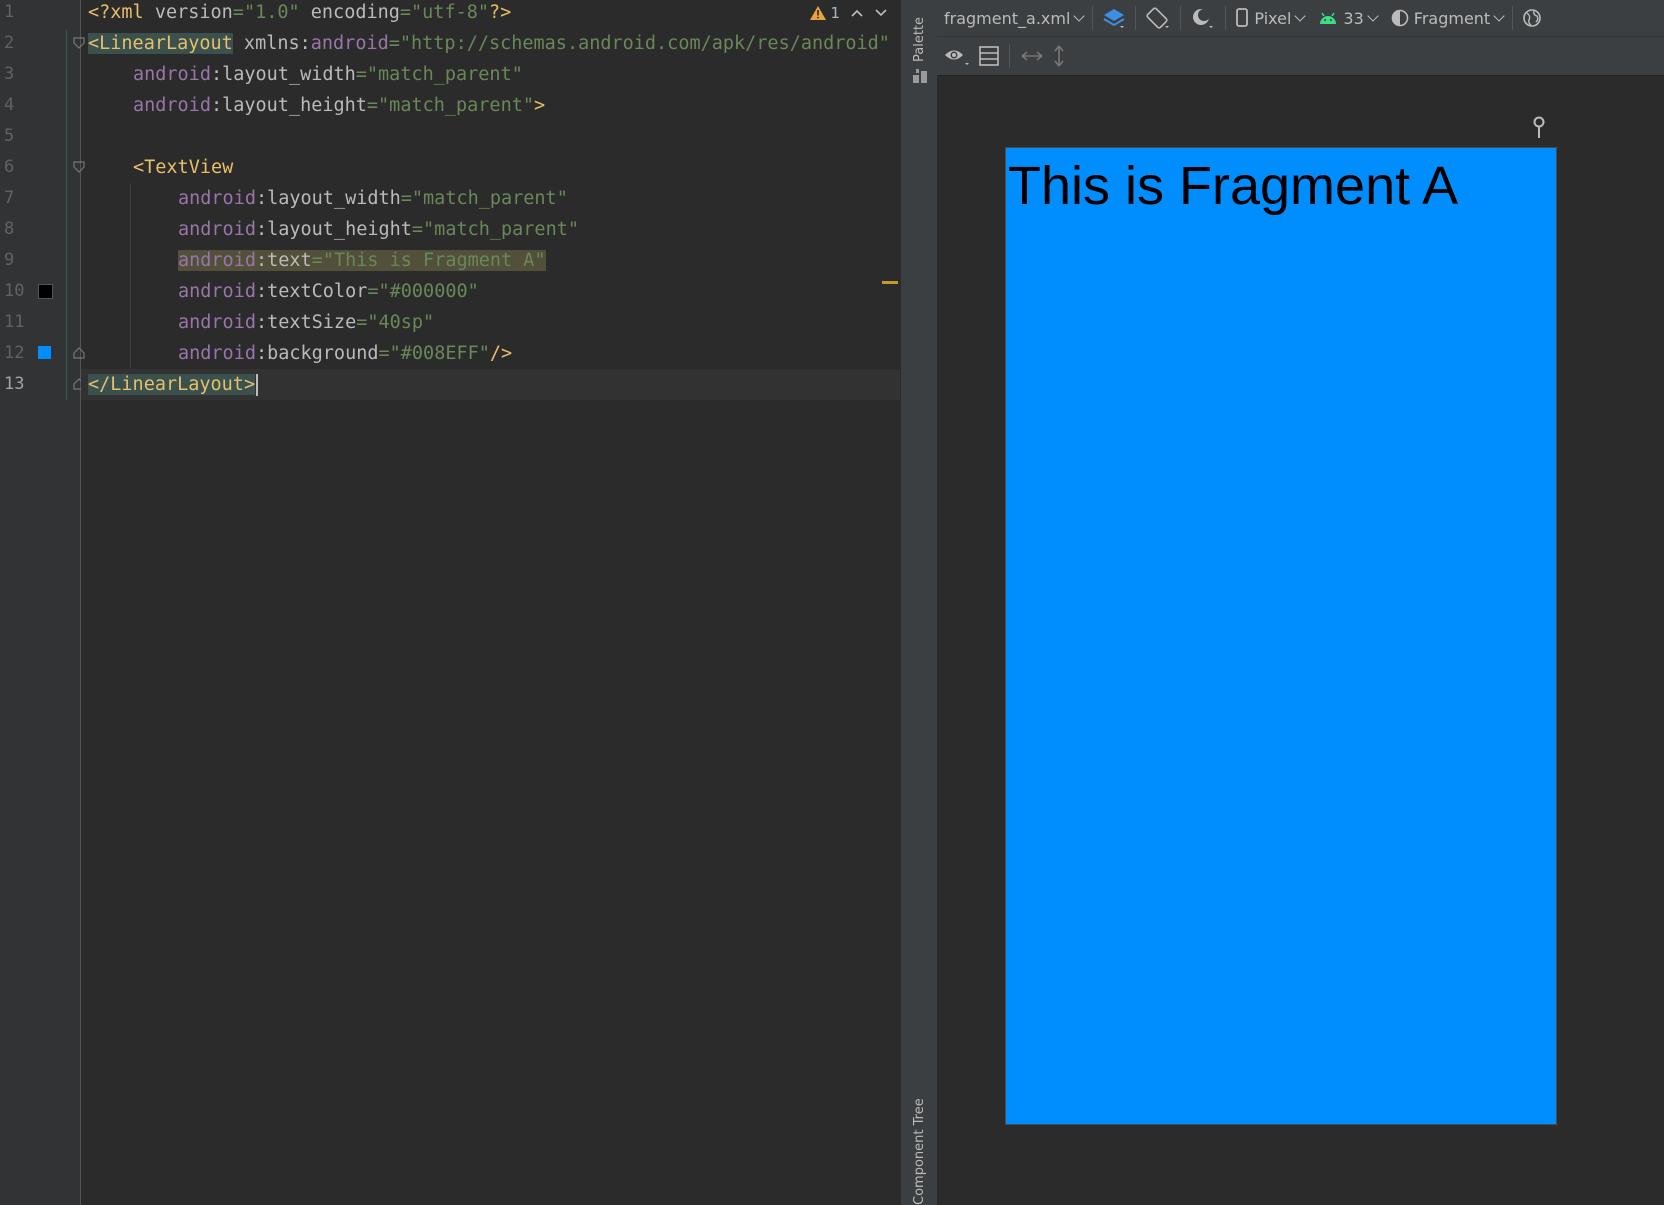 The image size is (1664, 1205). What do you see at coordinates (9, 167) in the screenshot?
I see `line-number: 6` at bounding box center [9, 167].